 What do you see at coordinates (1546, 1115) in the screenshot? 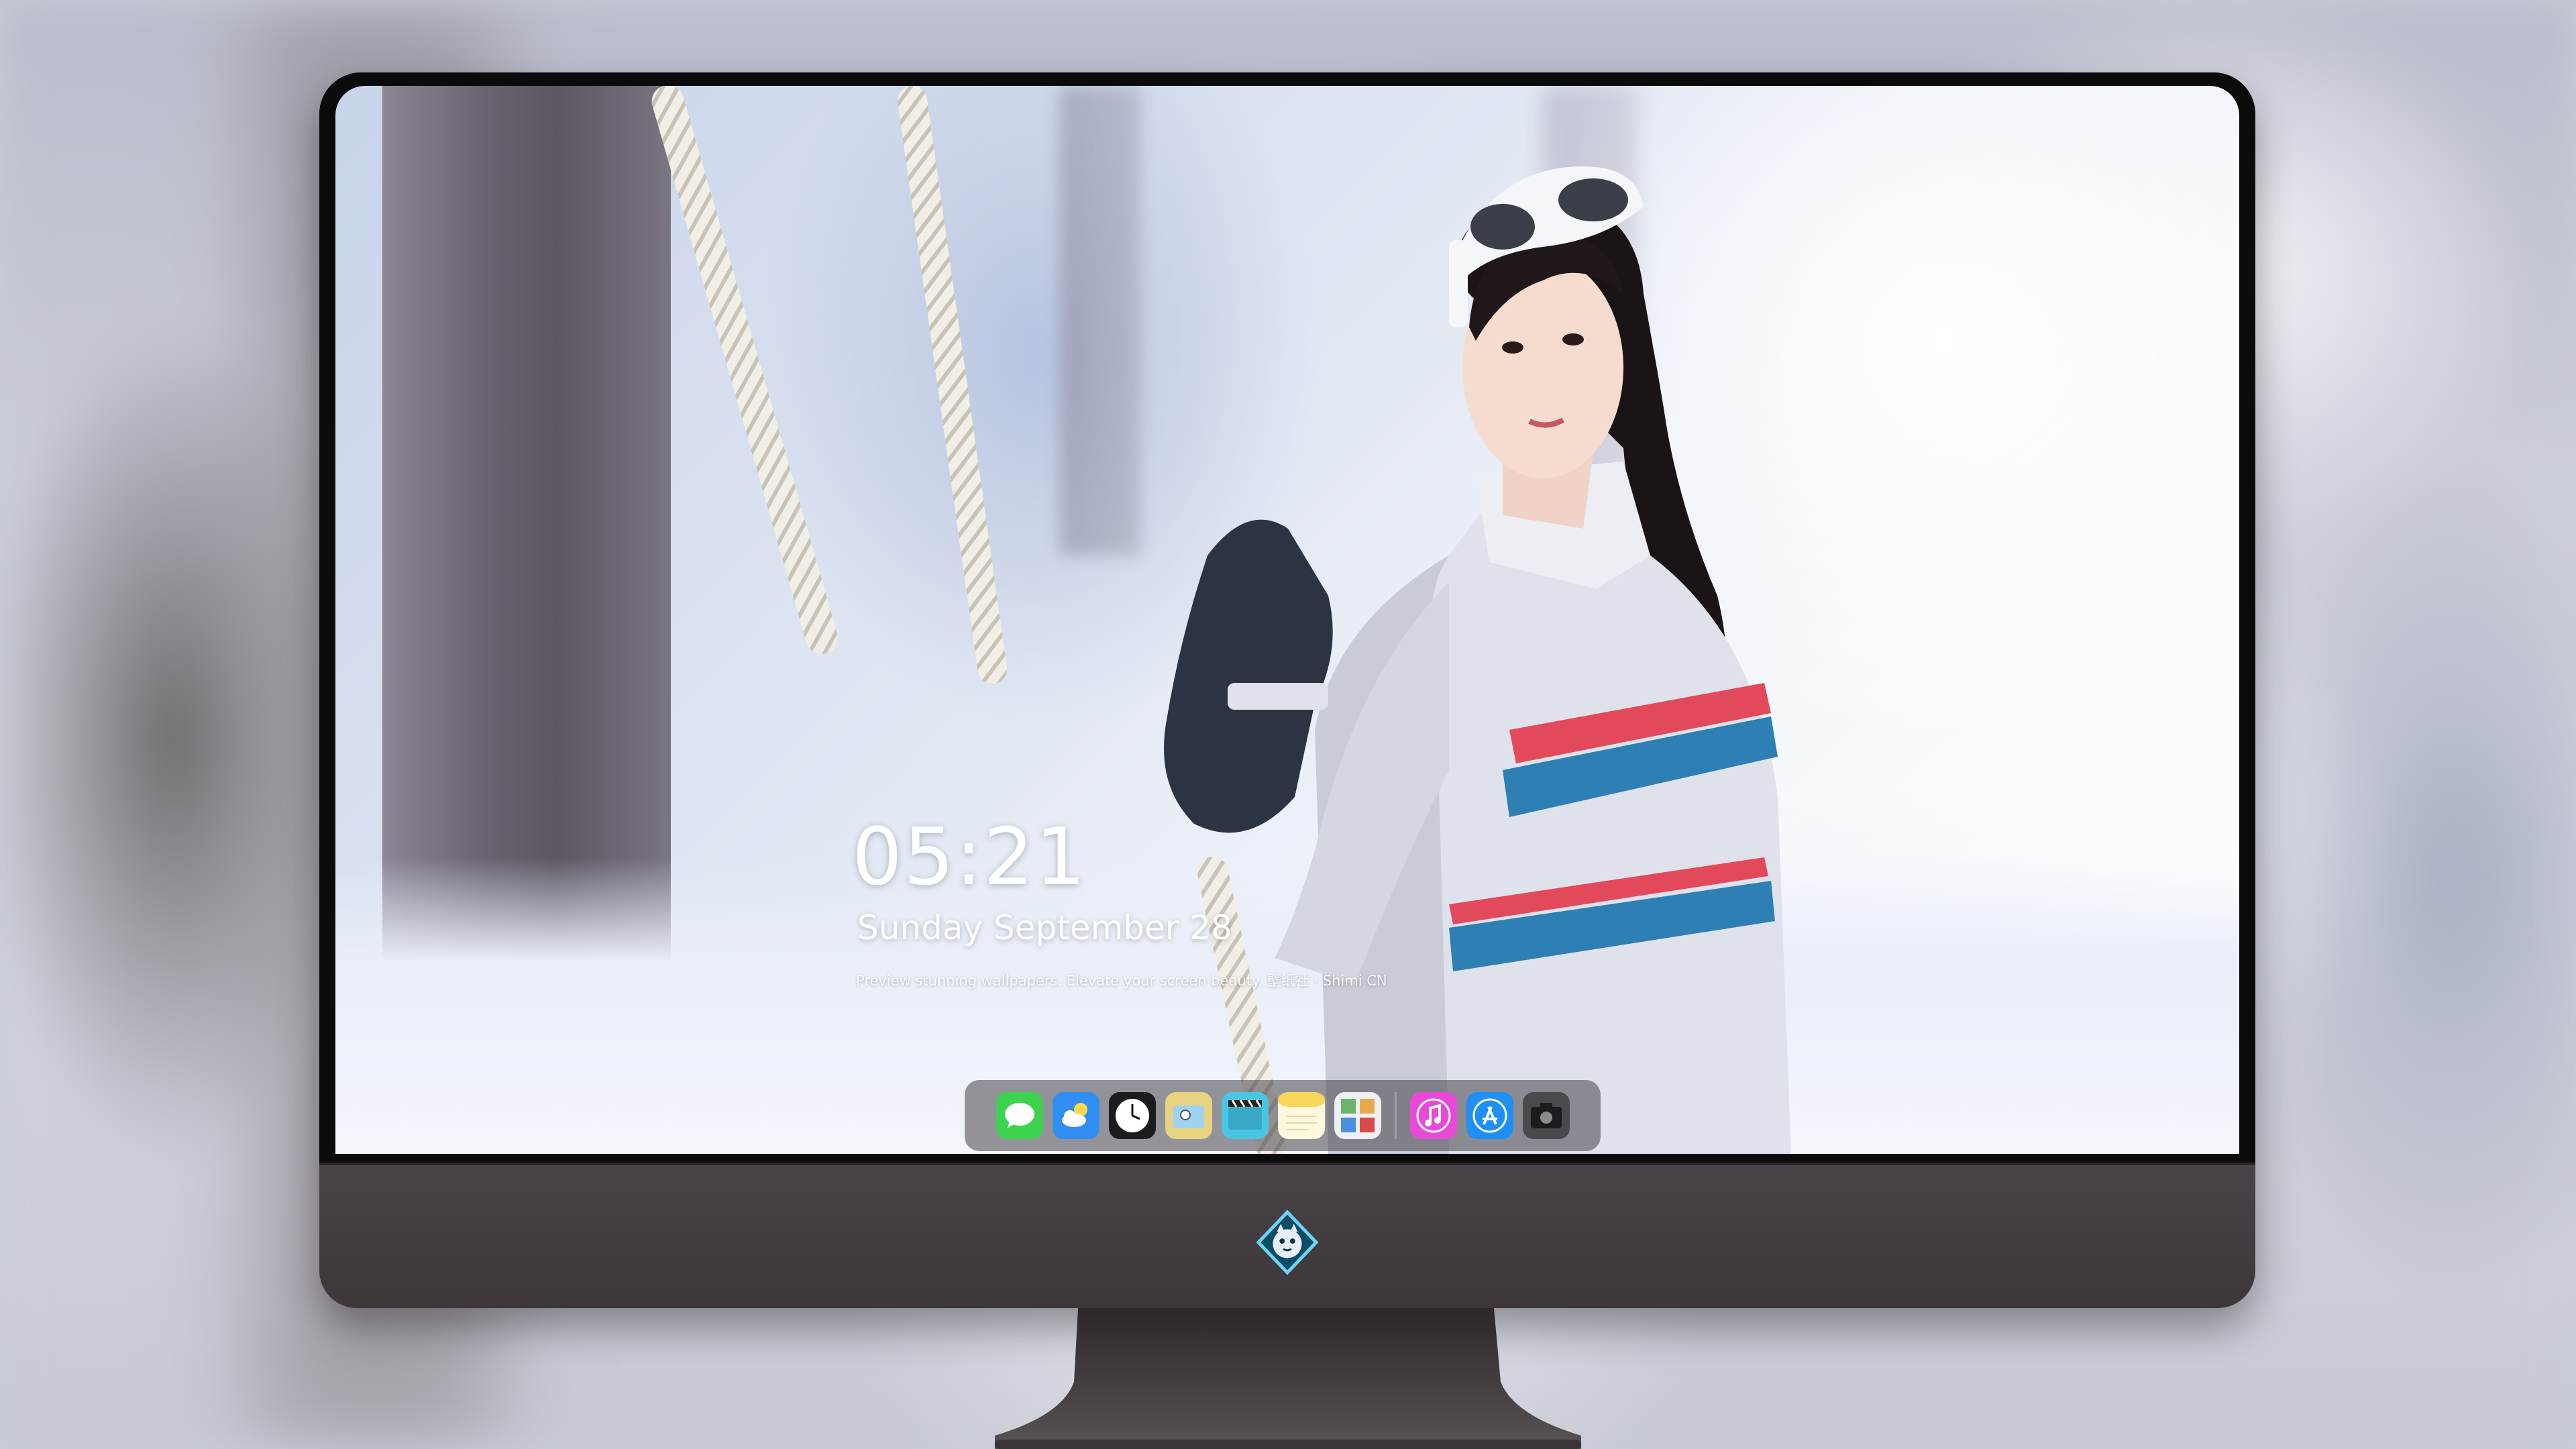
I see `camera-icon` at bounding box center [1546, 1115].